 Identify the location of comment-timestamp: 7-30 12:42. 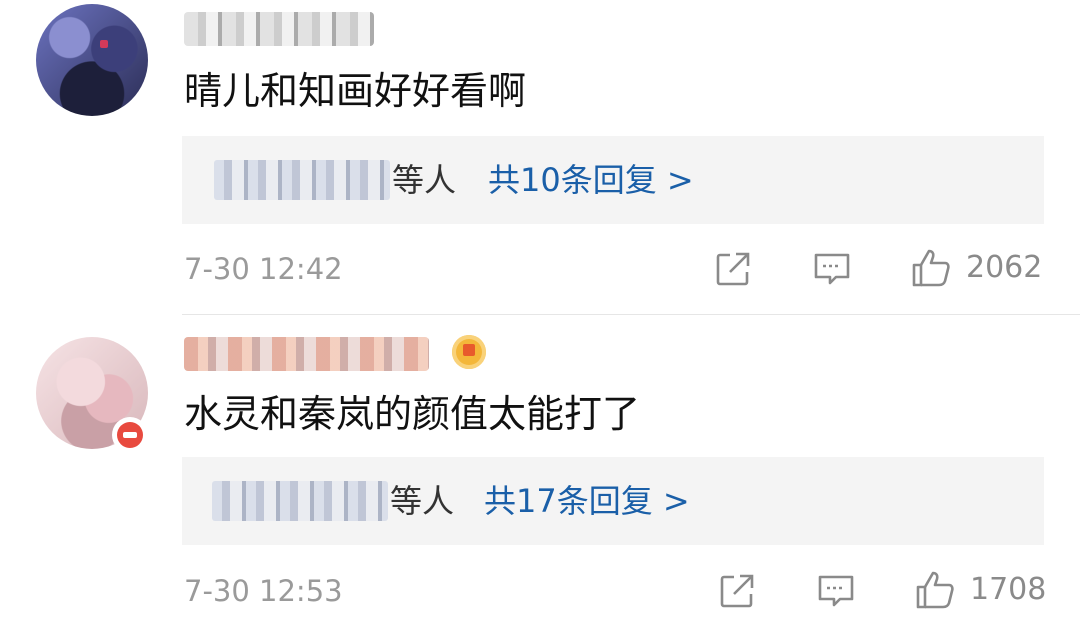
(263, 269).